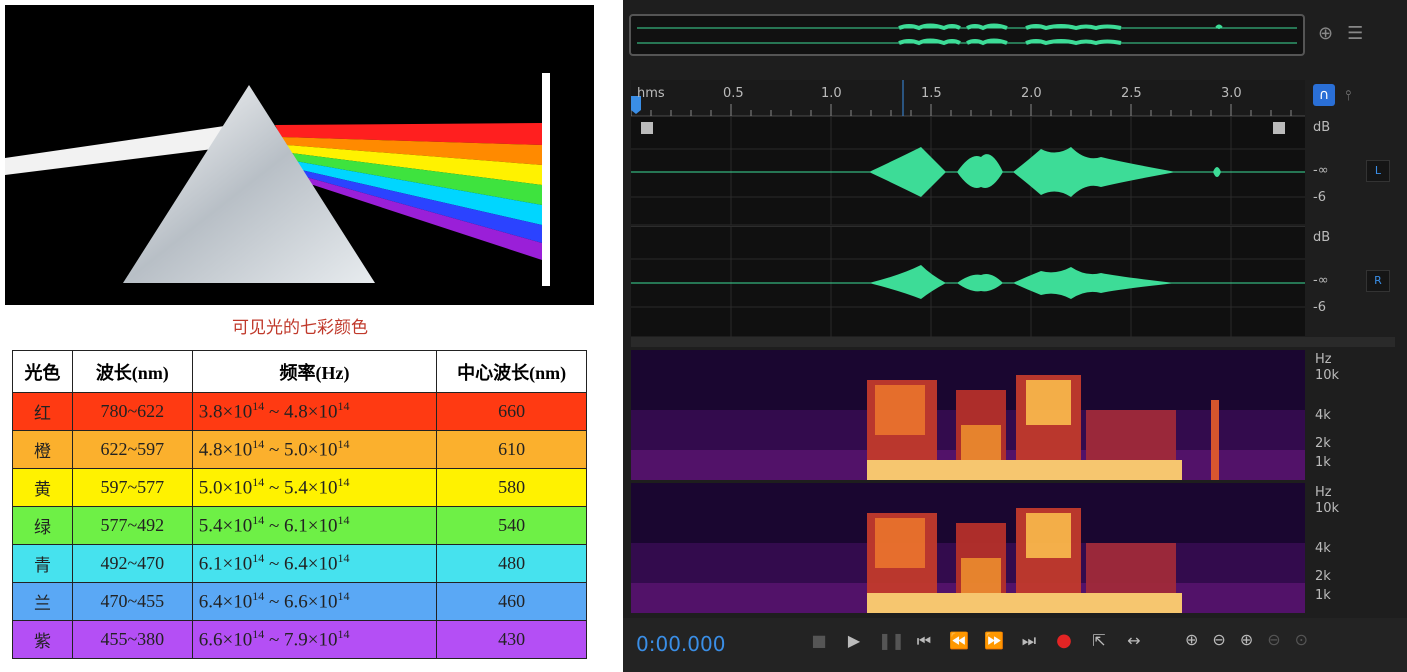  What do you see at coordinates (310, 602) in the screenshot?
I see `freq-high: 6.6×10` at bounding box center [310, 602].